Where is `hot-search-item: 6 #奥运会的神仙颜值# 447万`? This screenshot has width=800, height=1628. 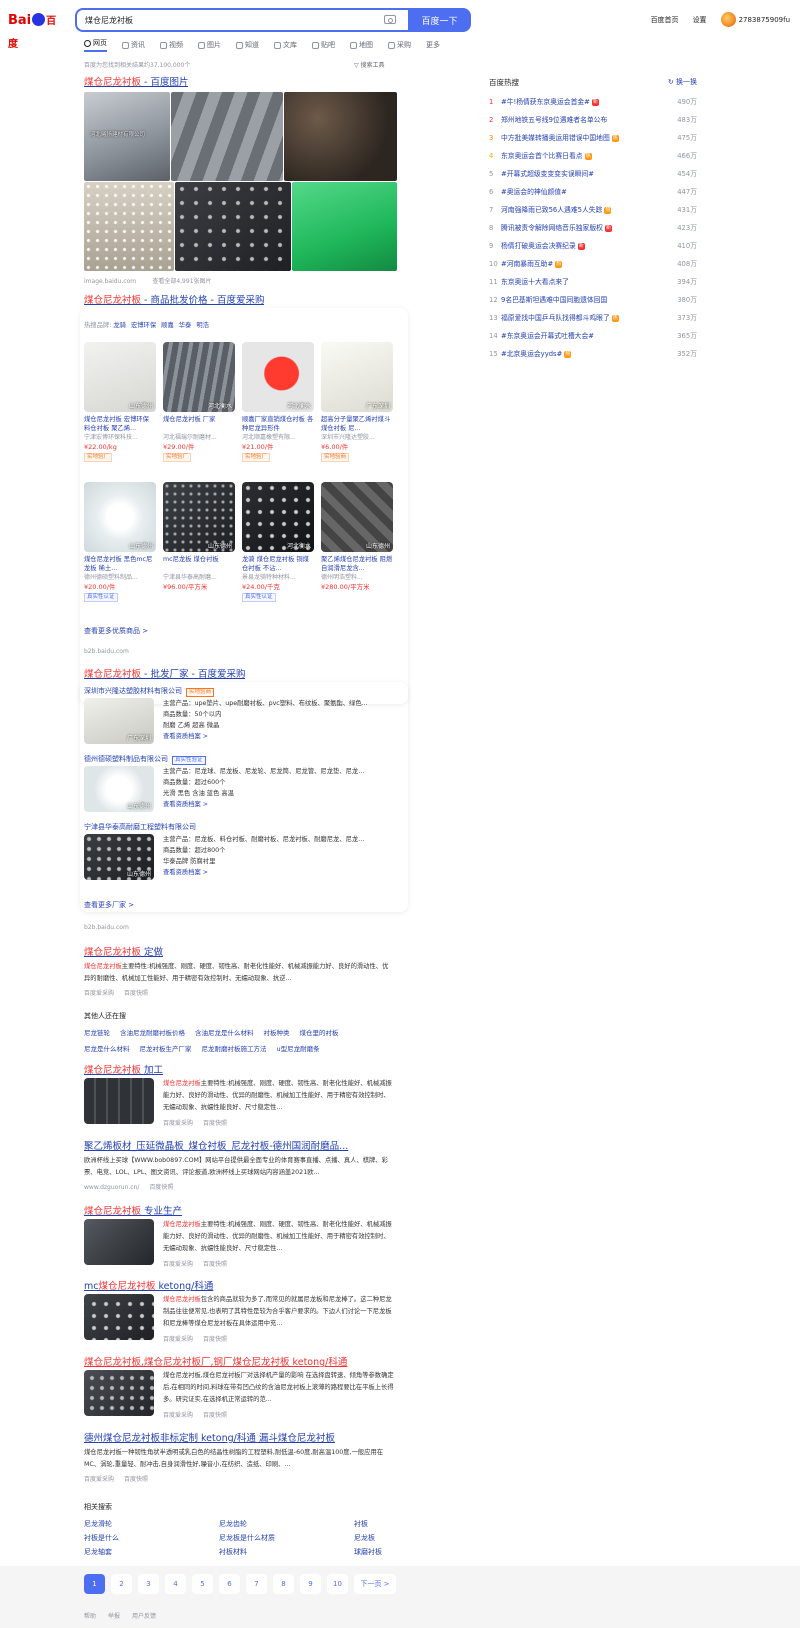
hot-search-item: 6 #奥运会的神仙颜值# 447万 is located at coordinates (593, 192).